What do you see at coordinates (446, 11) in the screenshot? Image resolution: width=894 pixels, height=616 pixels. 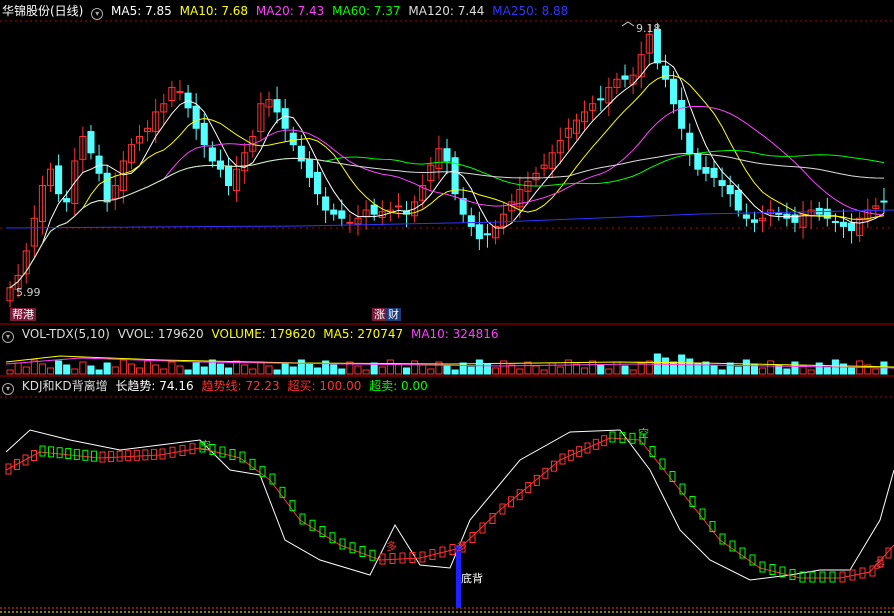 I see `ma120-label: MA120: 7.44` at bounding box center [446, 11].